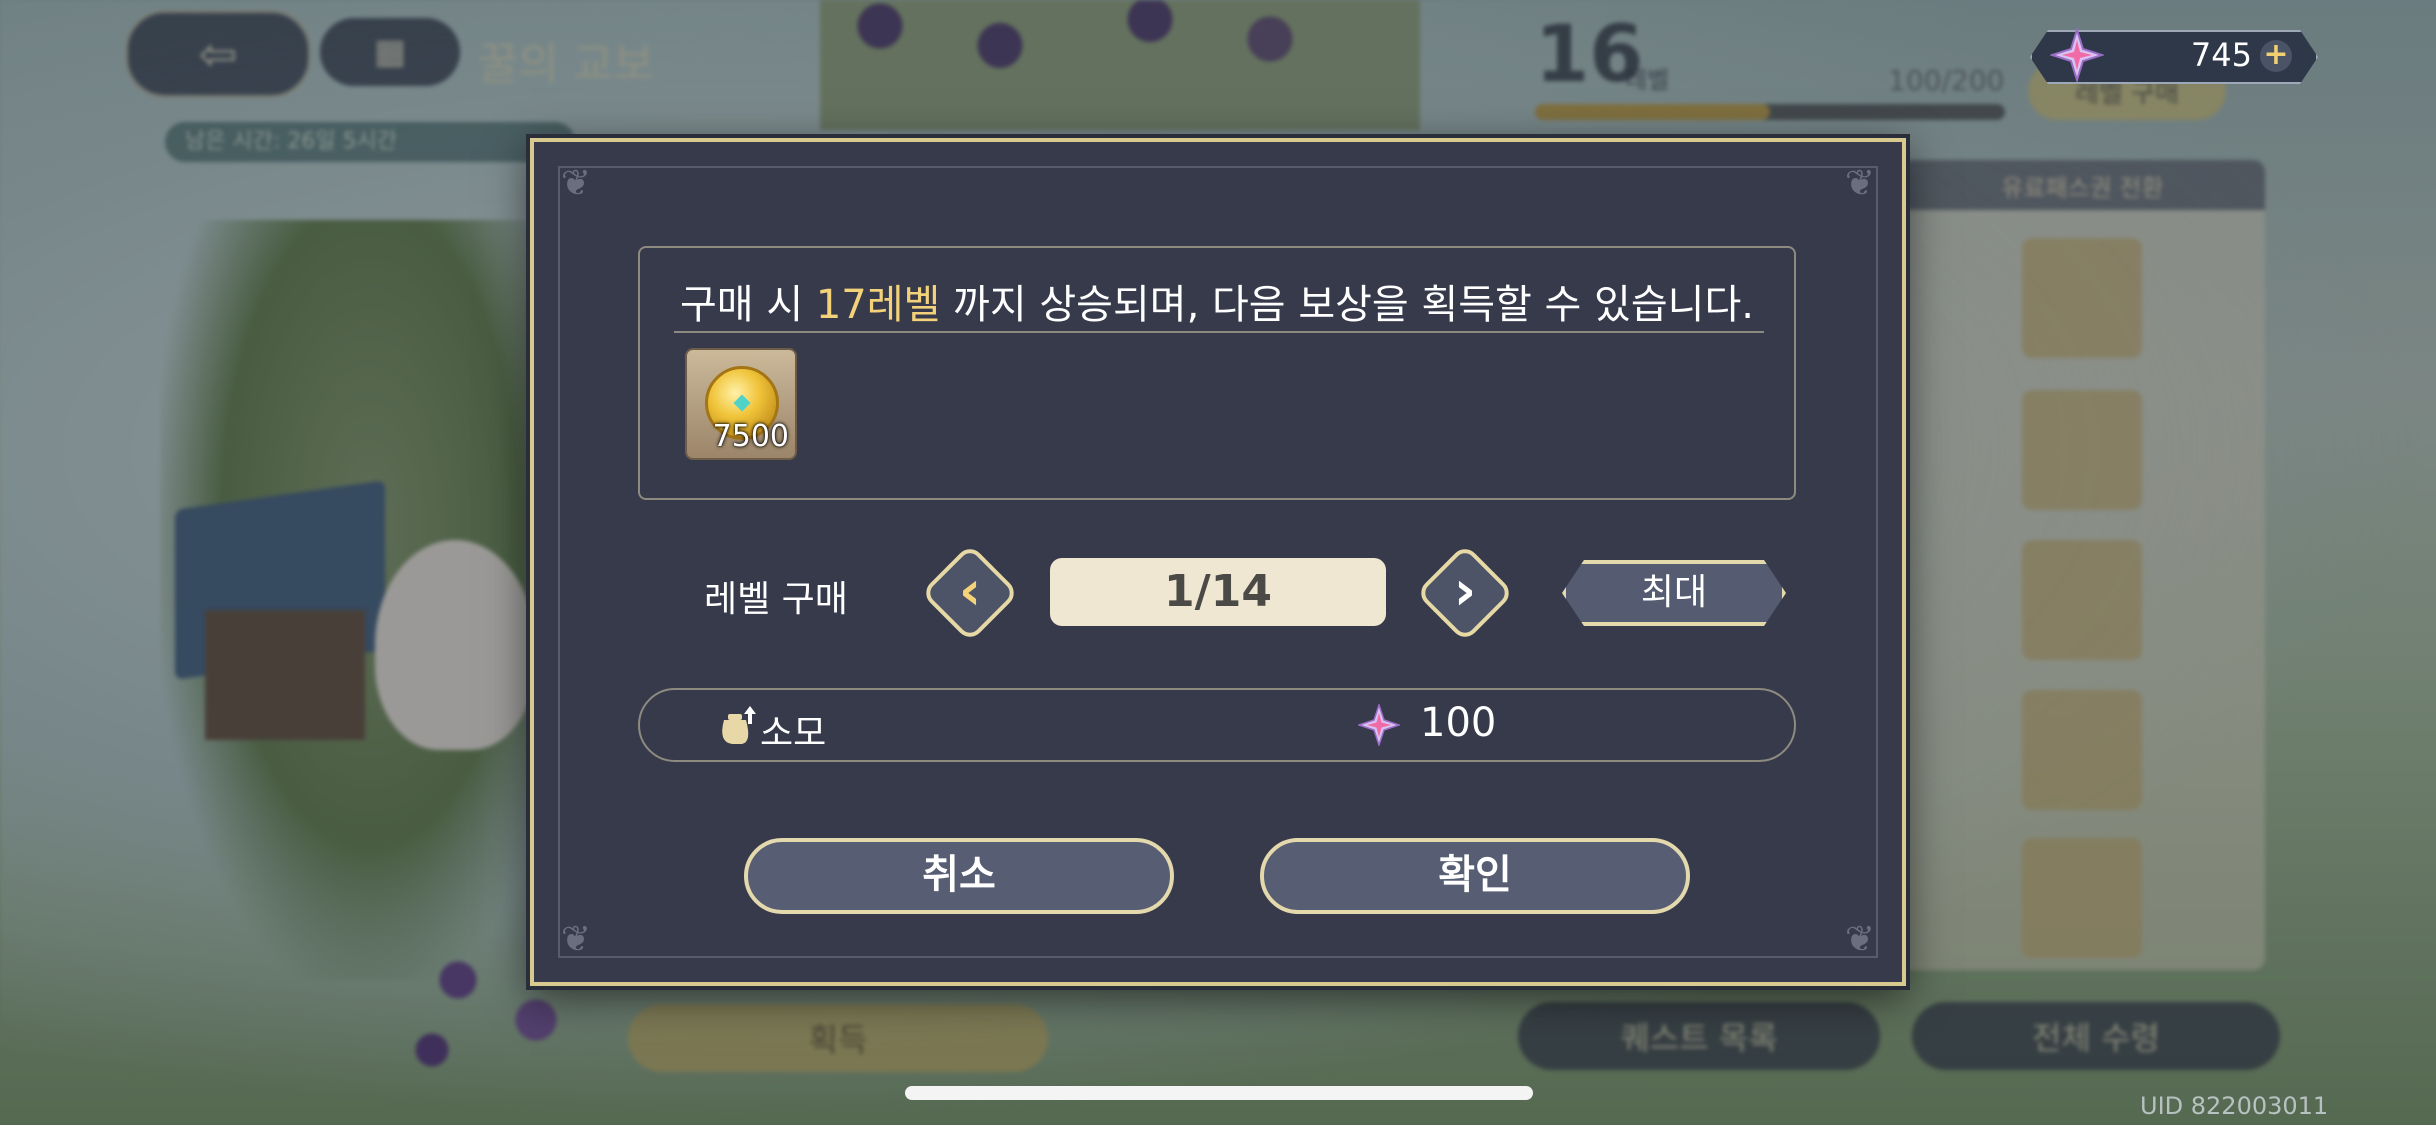 This screenshot has height=1125, width=2436. I want to click on divider, so click(1219, 332).